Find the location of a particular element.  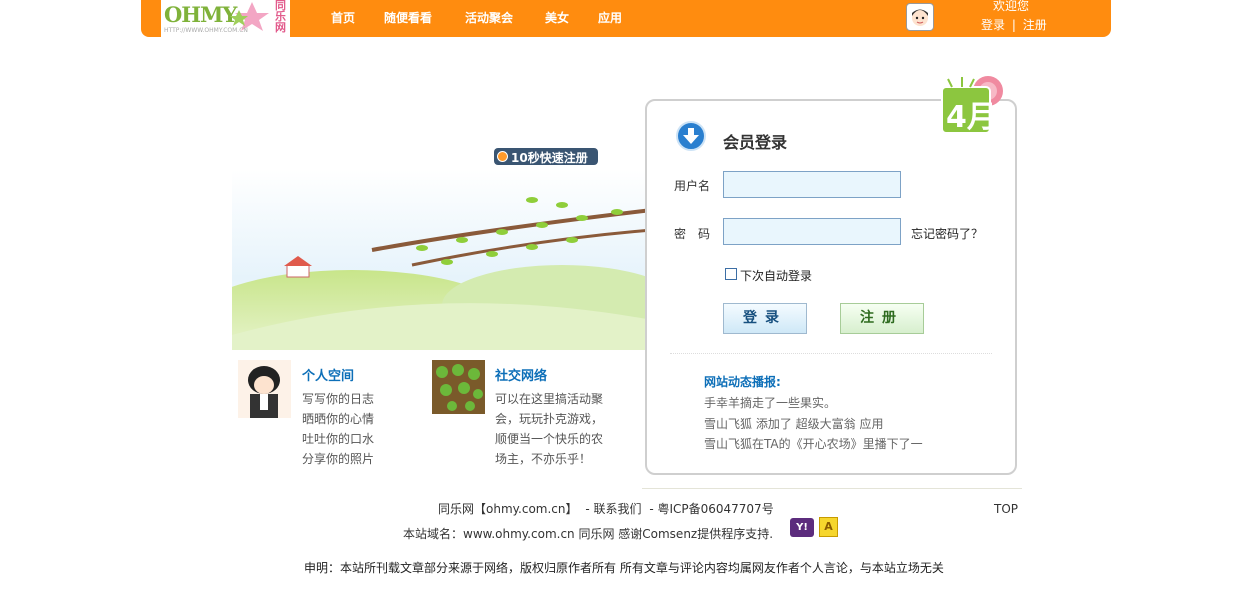

password-label: 密 码 is located at coordinates (692, 234).